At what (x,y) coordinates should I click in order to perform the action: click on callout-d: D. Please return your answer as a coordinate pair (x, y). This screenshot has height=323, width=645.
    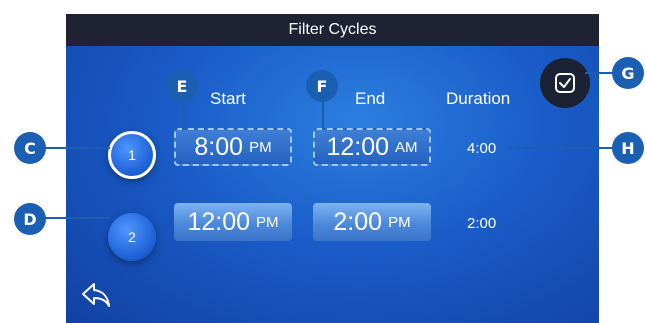
    Looking at the image, I should click on (30, 219).